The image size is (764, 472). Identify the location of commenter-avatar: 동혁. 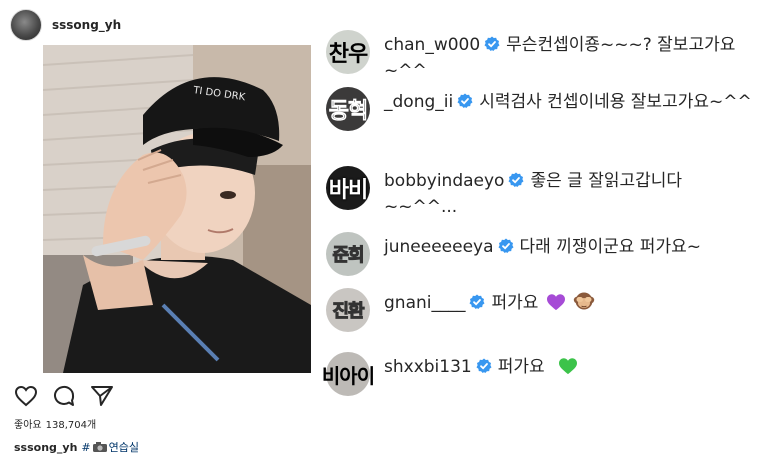
(348, 109).